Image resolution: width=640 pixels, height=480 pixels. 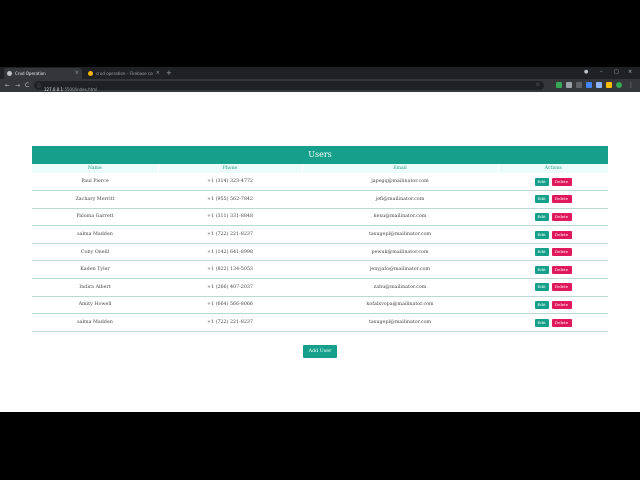 I want to click on new-tab-button: +, so click(x=169, y=73).